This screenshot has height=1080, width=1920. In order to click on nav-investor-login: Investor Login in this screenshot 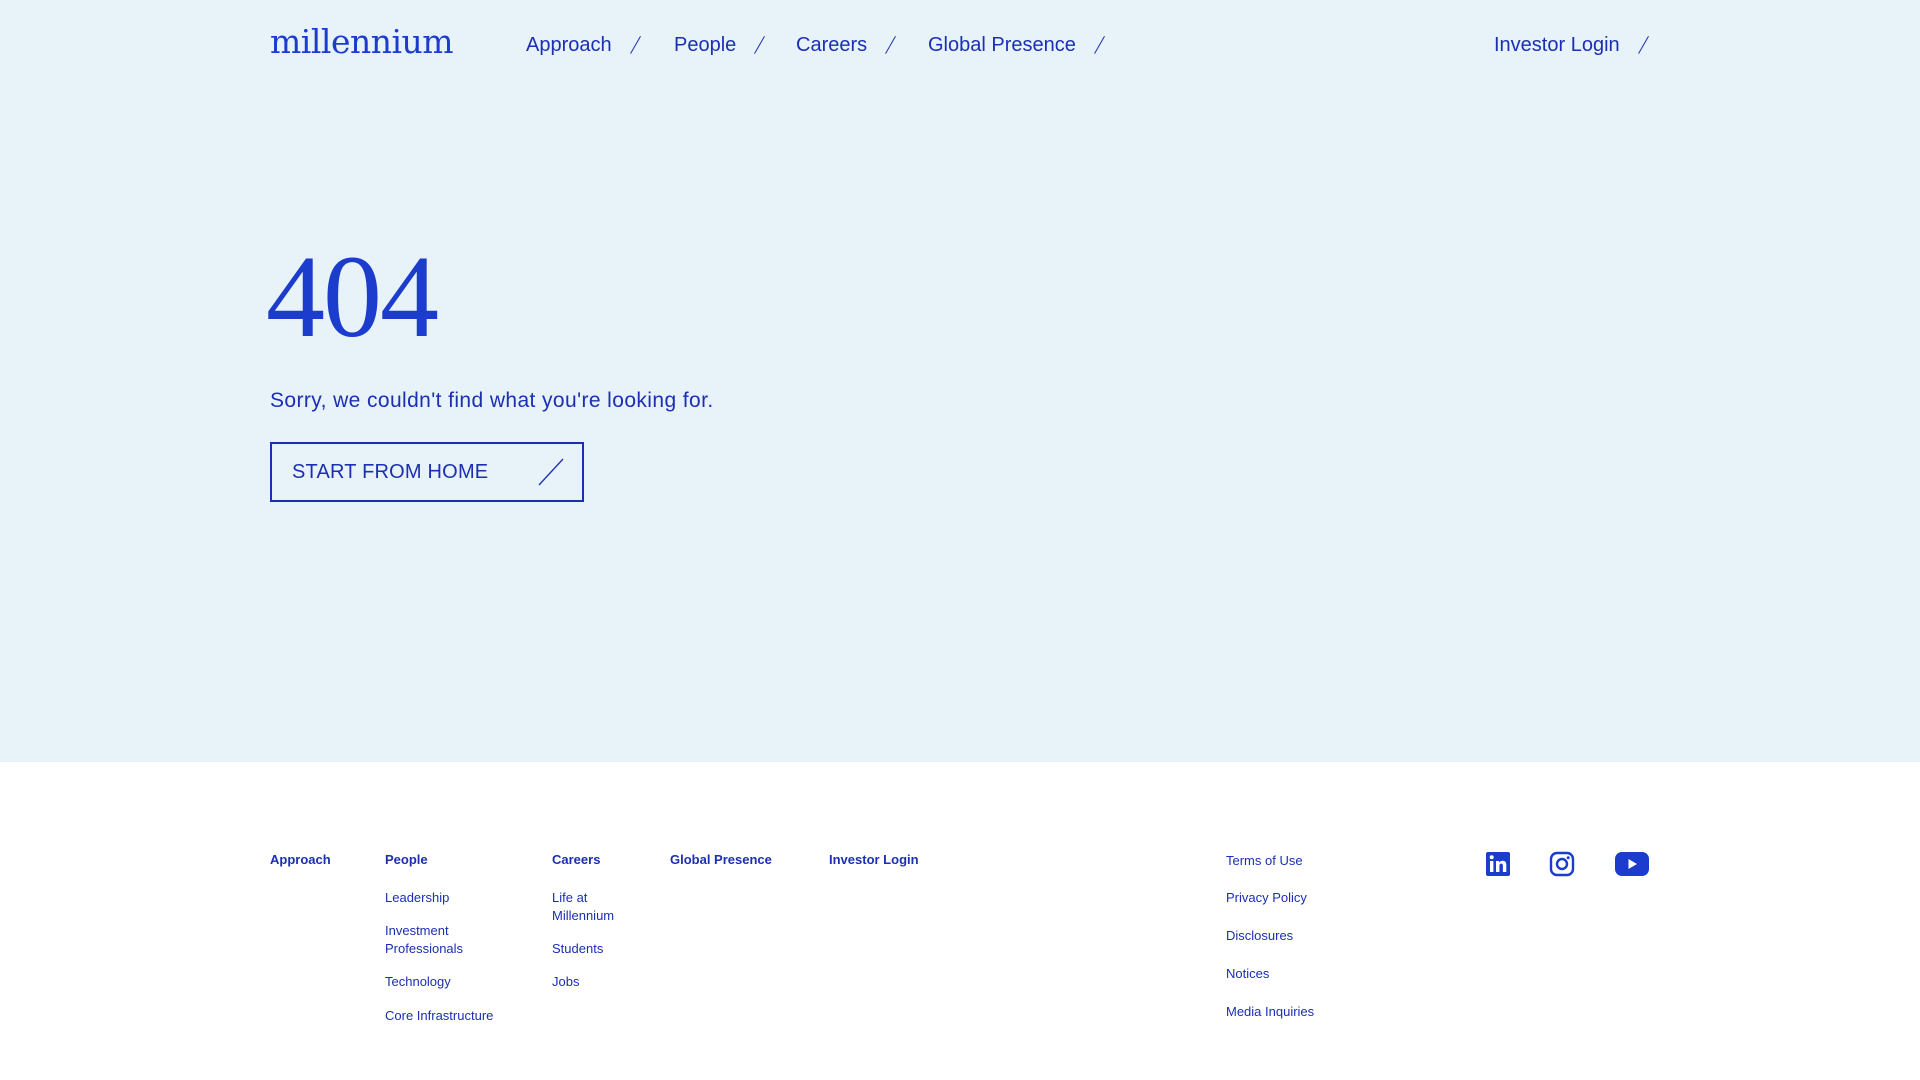, I will do `click(1572, 45)`.